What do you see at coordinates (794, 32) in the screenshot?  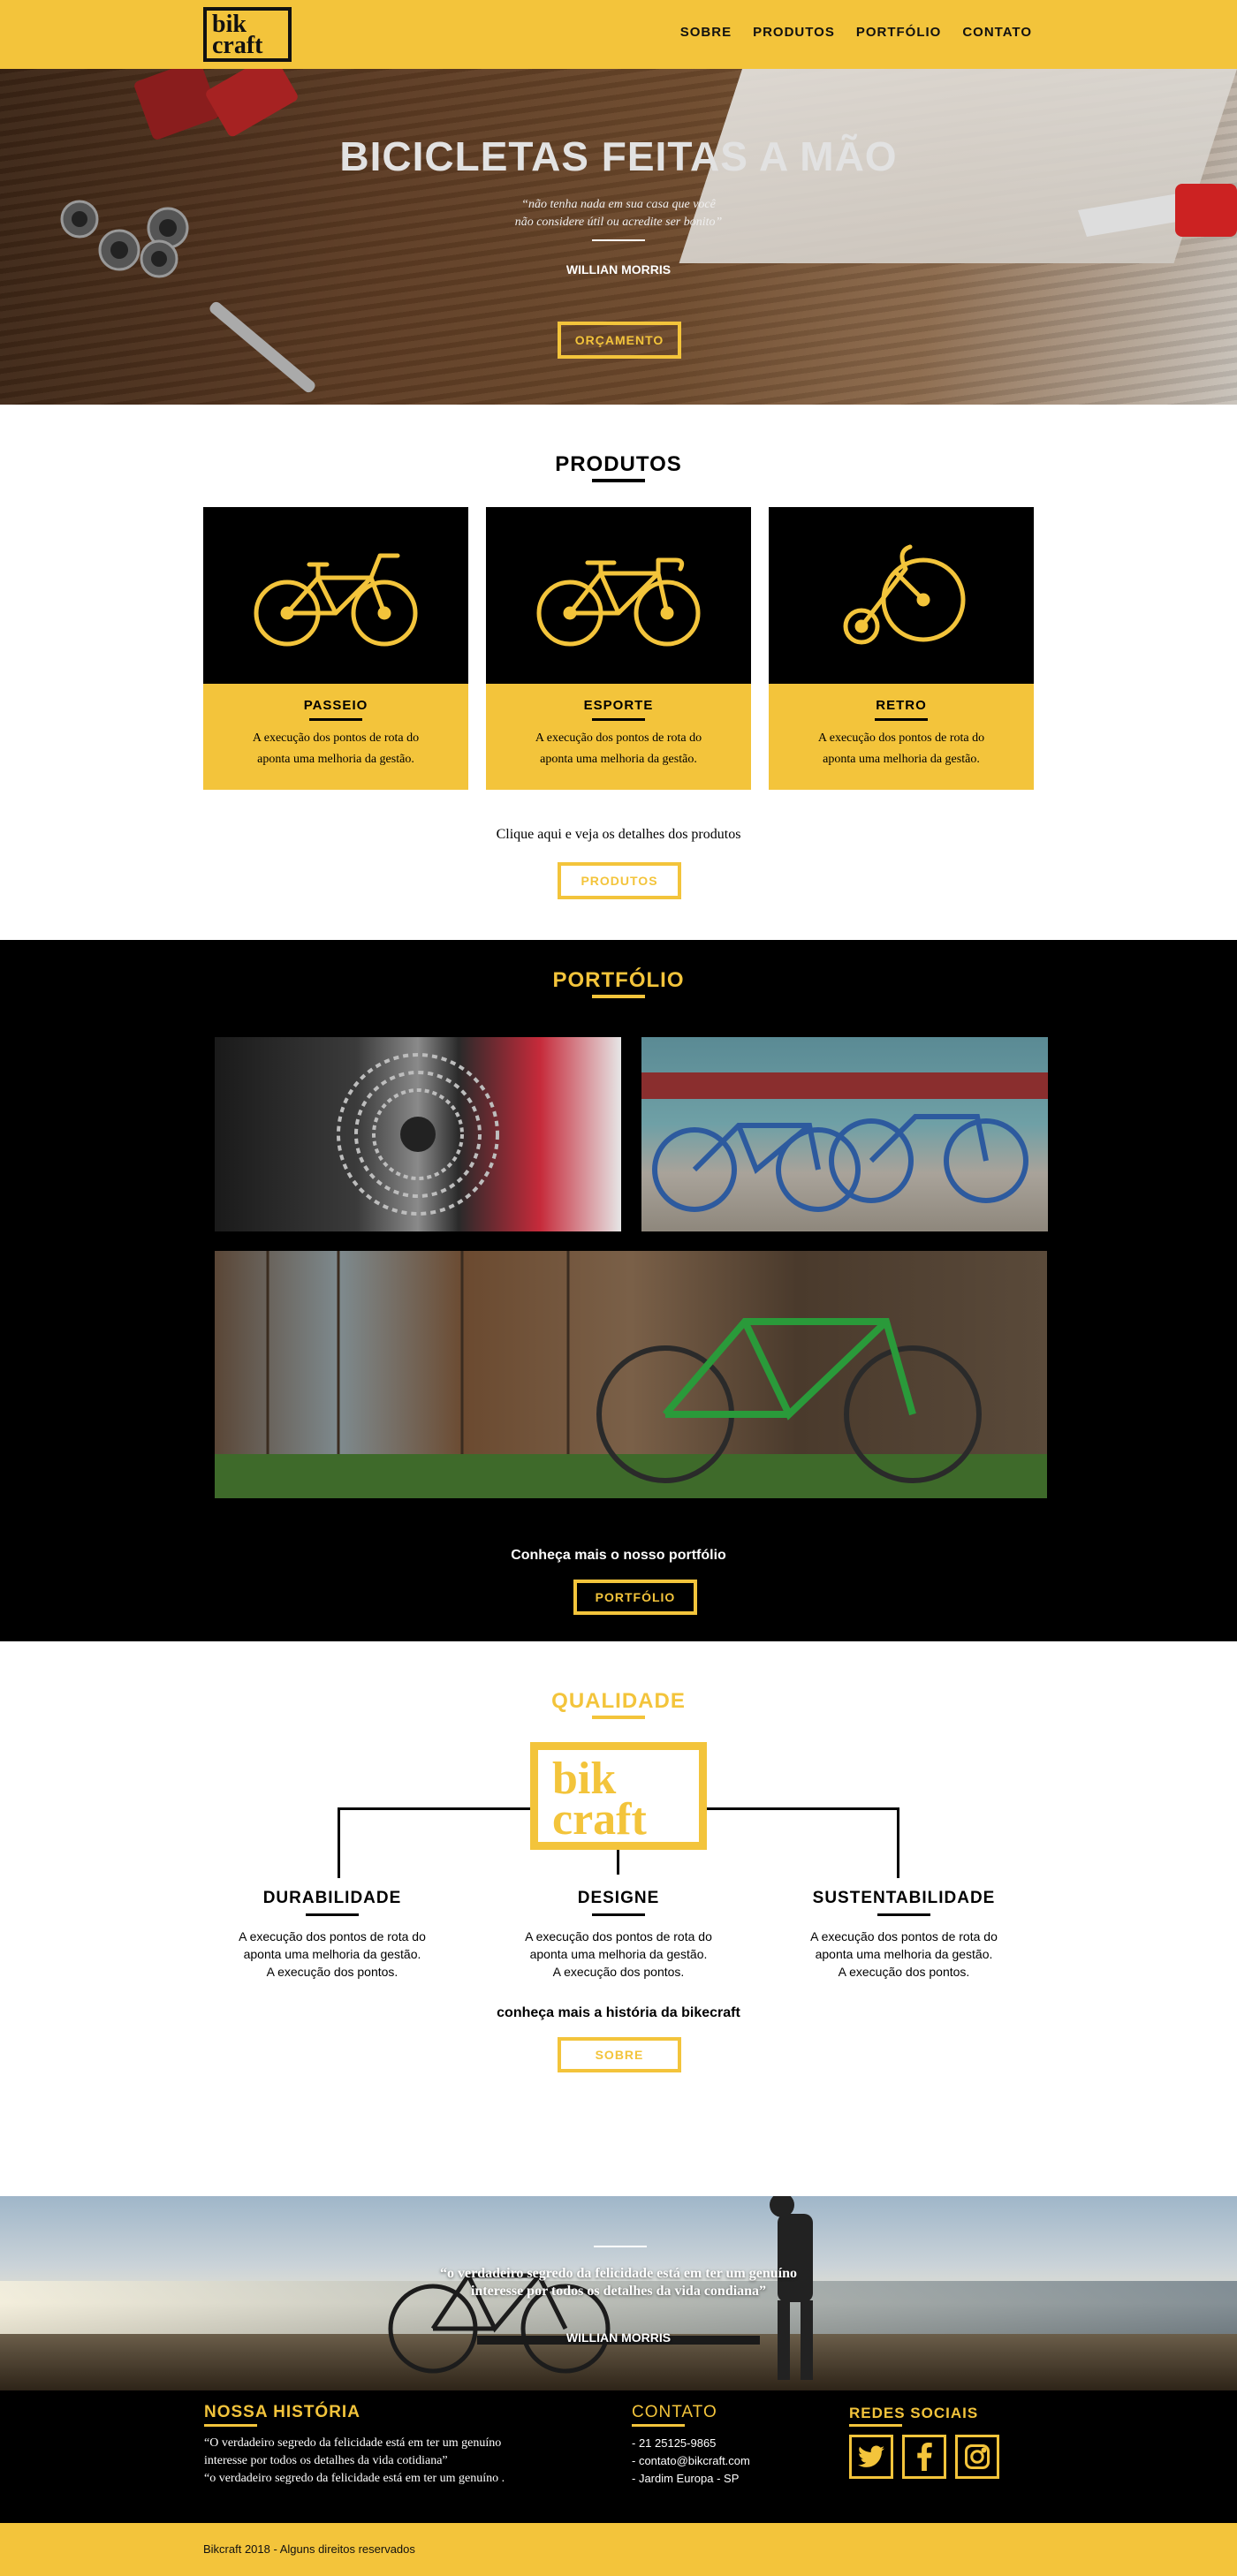 I see `nav-produtos: PRODUTOS` at bounding box center [794, 32].